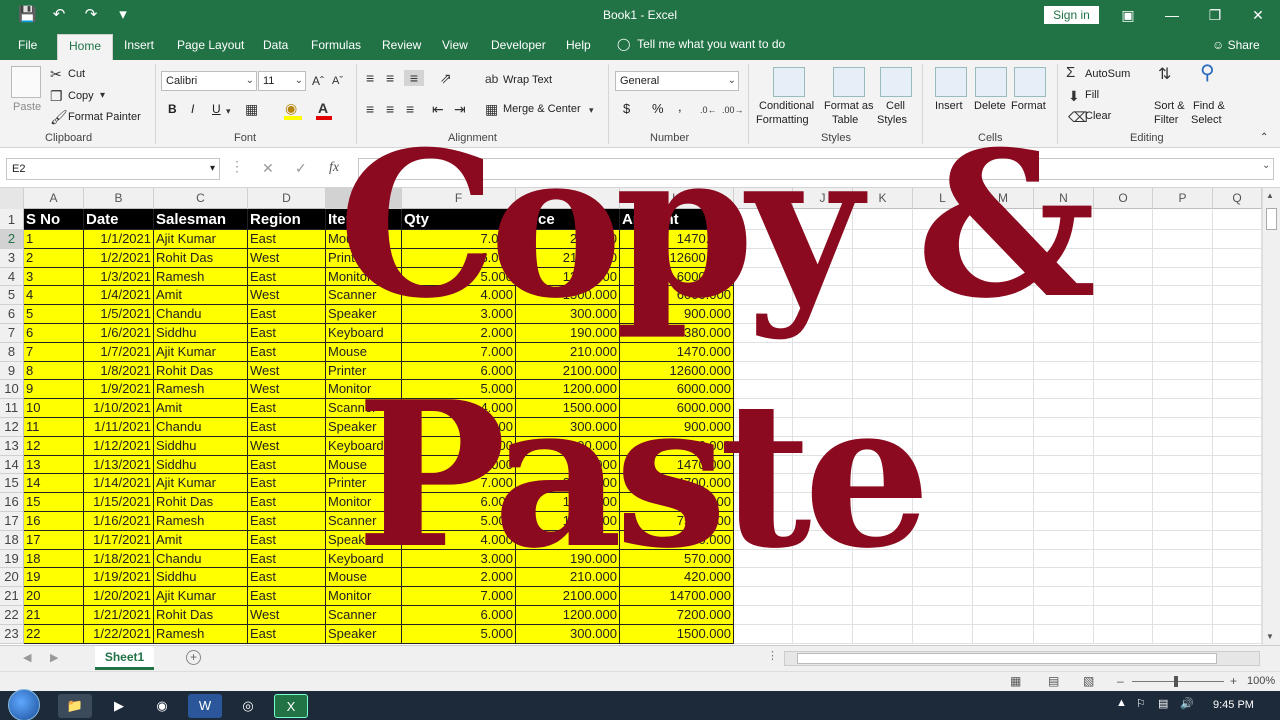  What do you see at coordinates (518, 45) in the screenshot?
I see `tab-developer: Developer` at bounding box center [518, 45].